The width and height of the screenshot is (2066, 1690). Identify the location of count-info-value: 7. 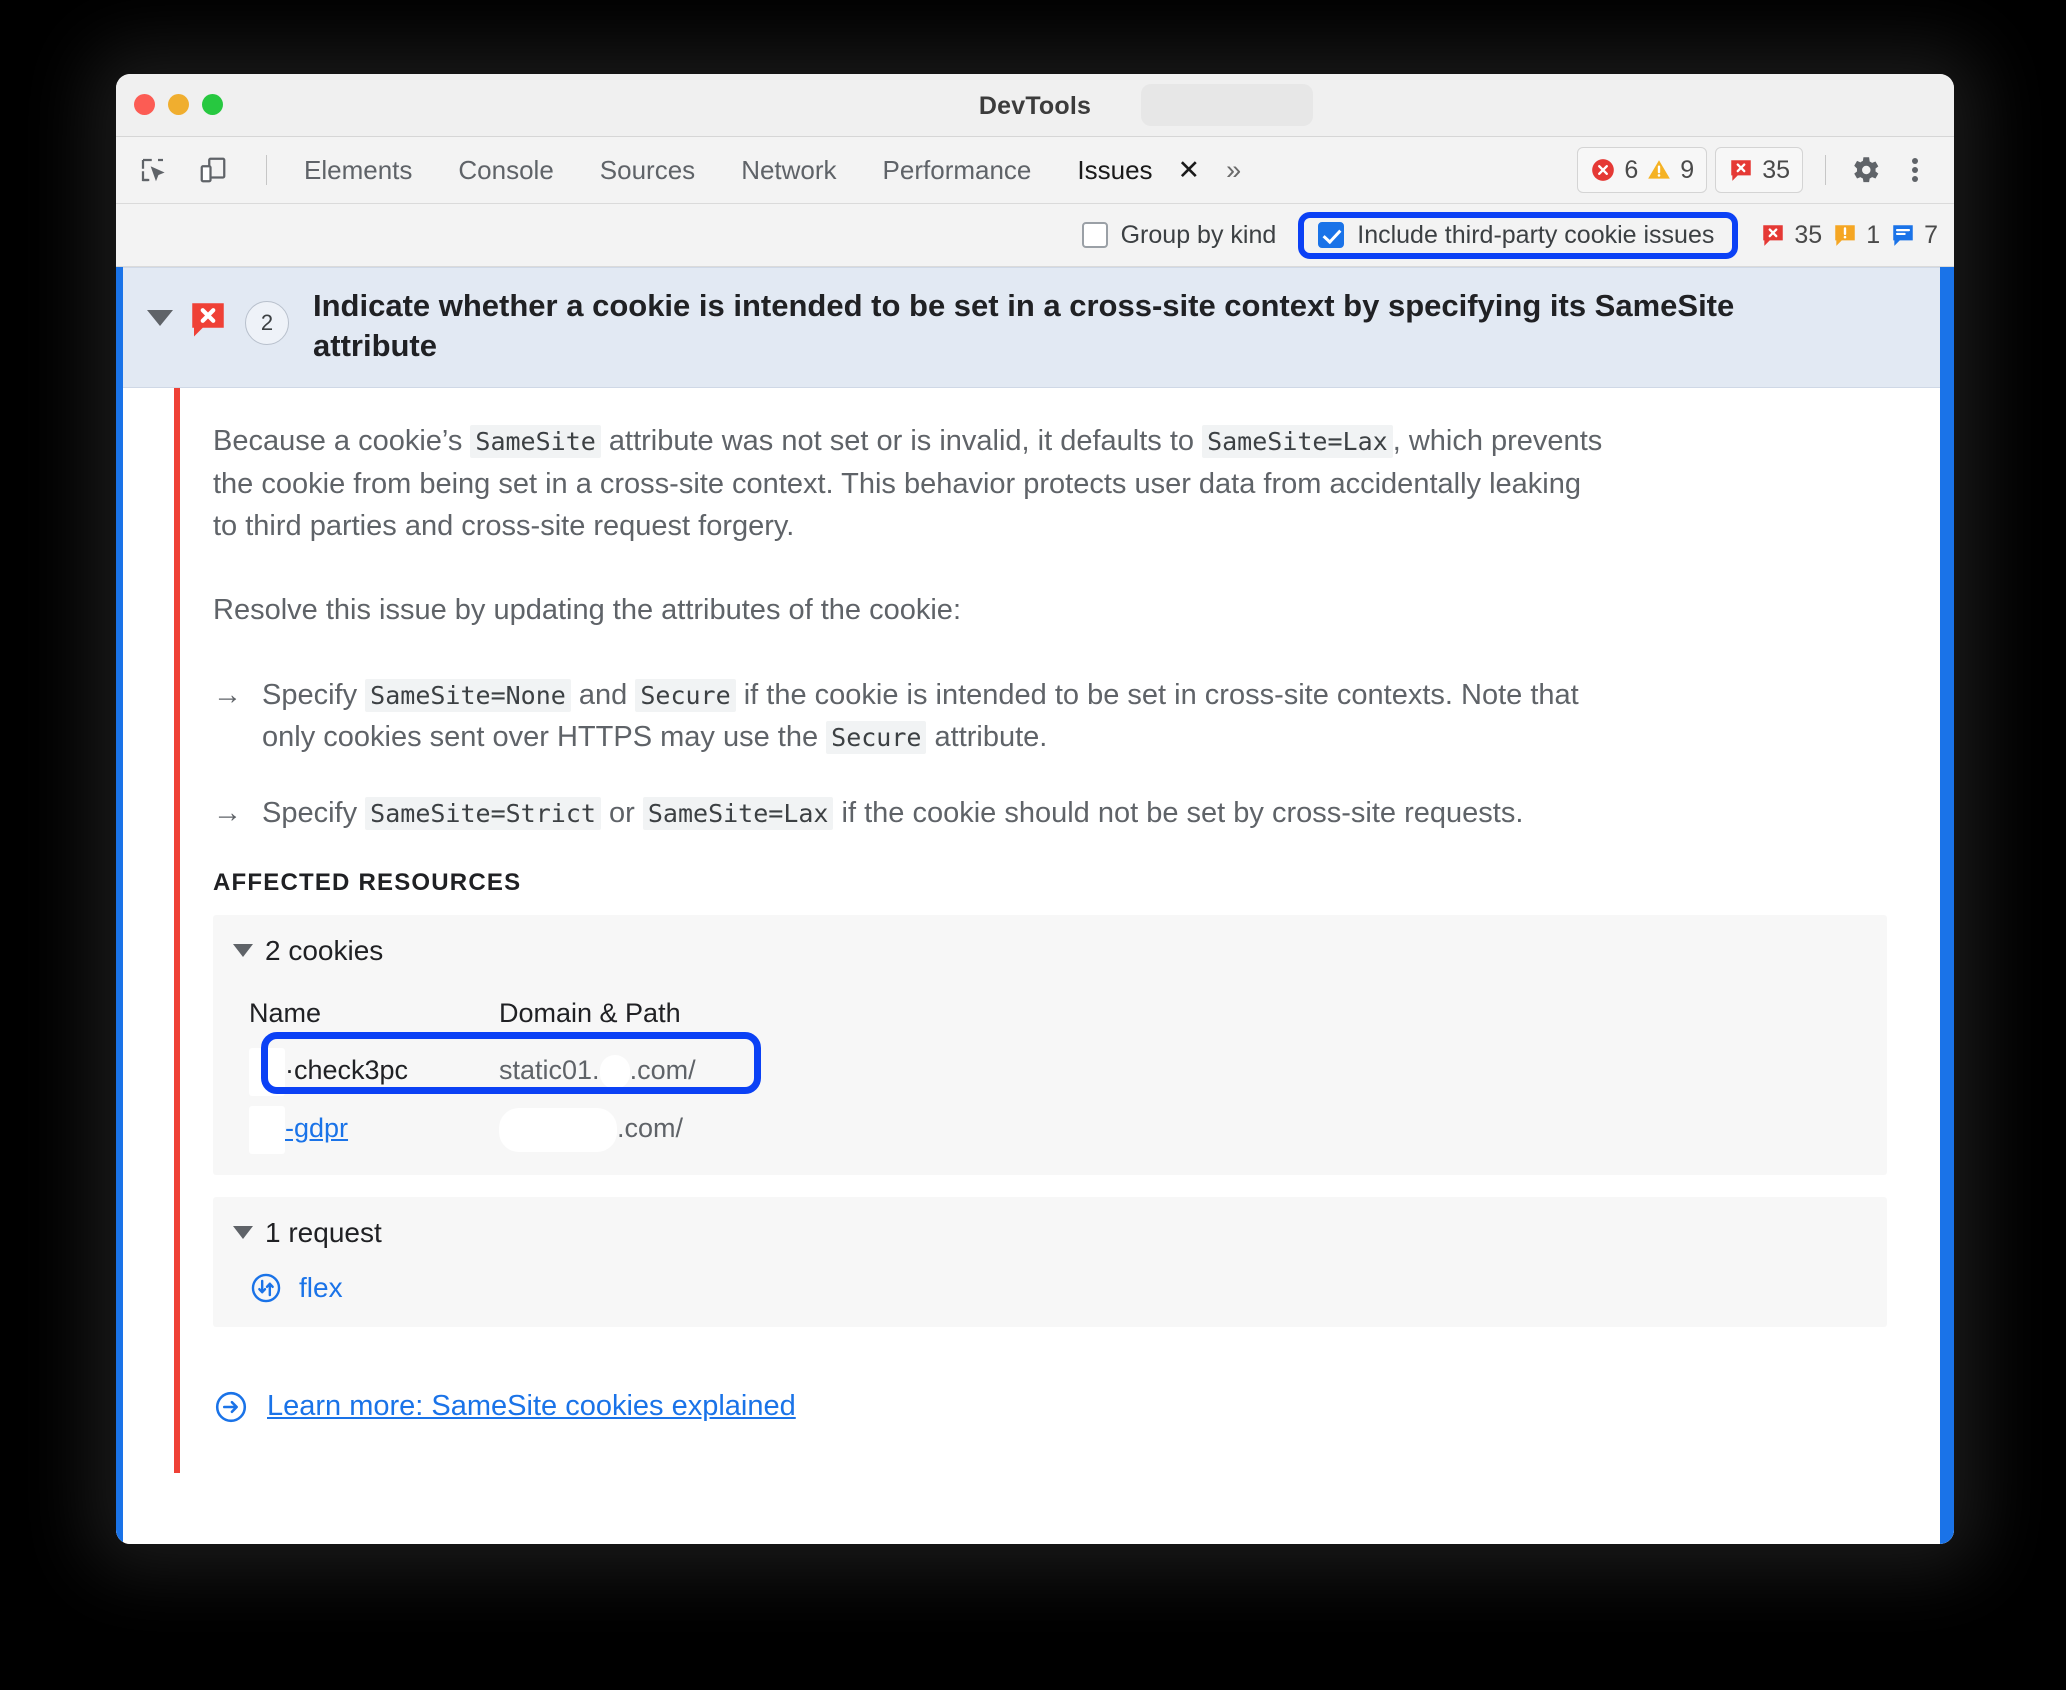
(1931, 234).